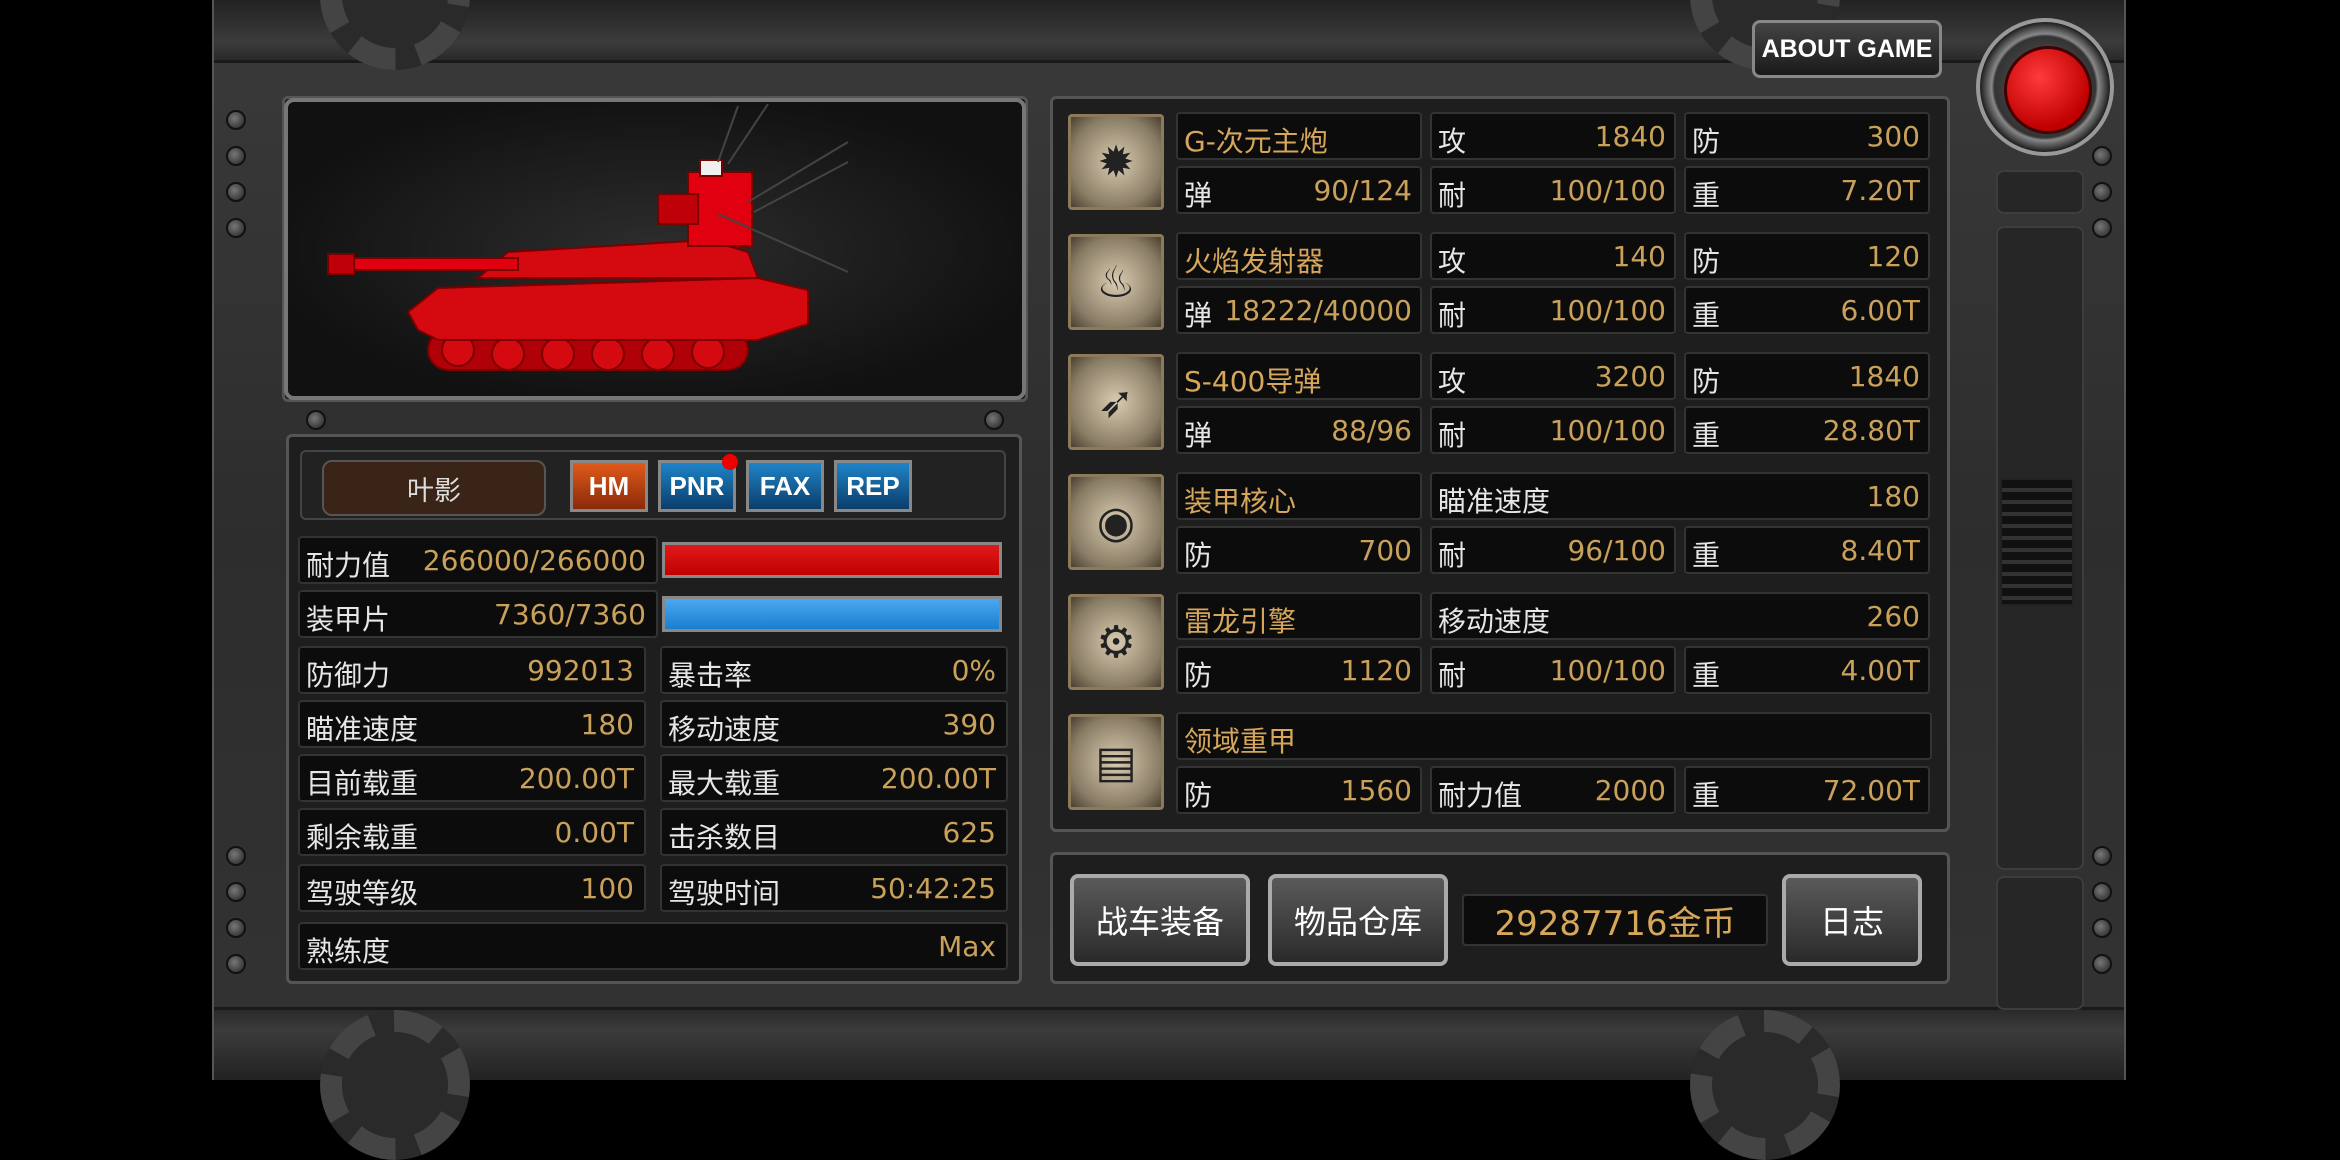 This screenshot has width=2340, height=1160. Describe the element at coordinates (1553, 376) in the screenshot. I see `equipment-stat-cell: 攻 3200` at that location.